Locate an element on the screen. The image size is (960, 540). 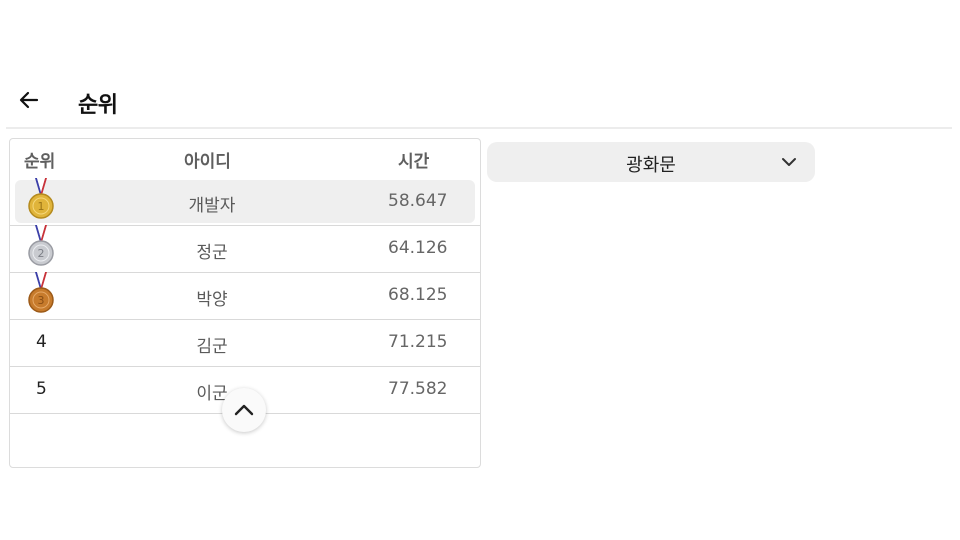
chevron-up-icon is located at coordinates (244, 410).